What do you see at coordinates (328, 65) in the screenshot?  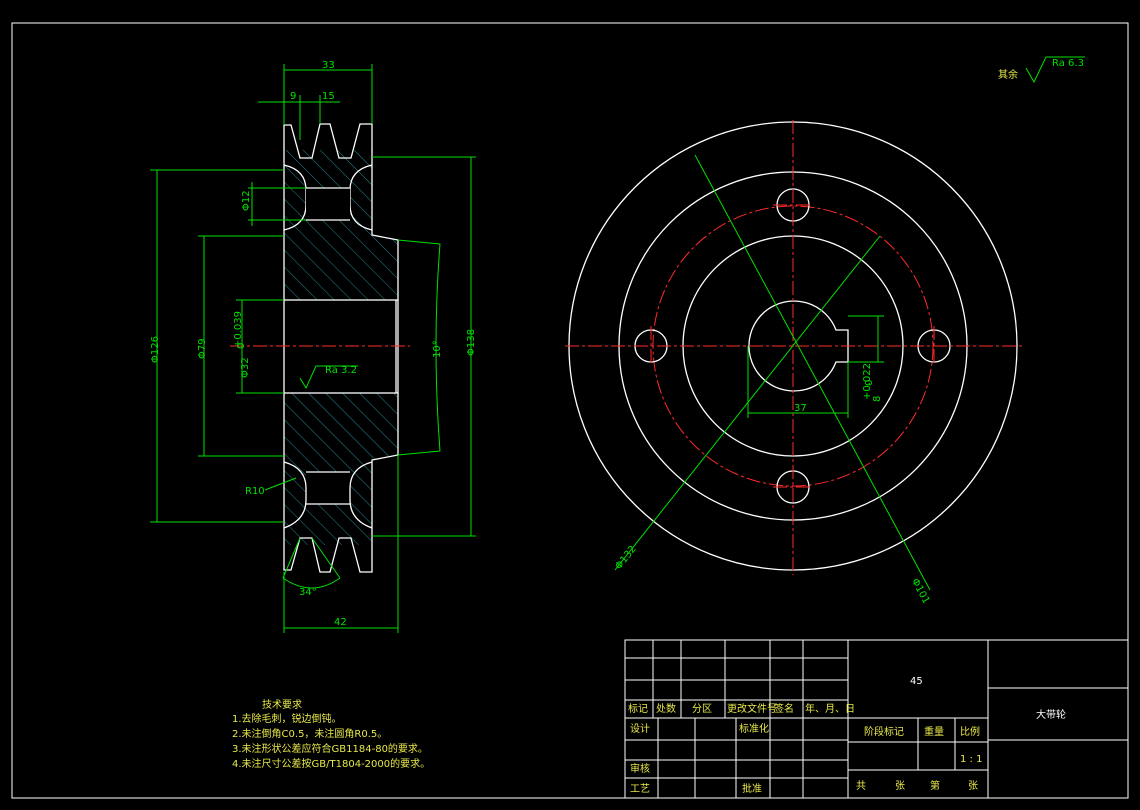 I see `dim-width-33: 33` at bounding box center [328, 65].